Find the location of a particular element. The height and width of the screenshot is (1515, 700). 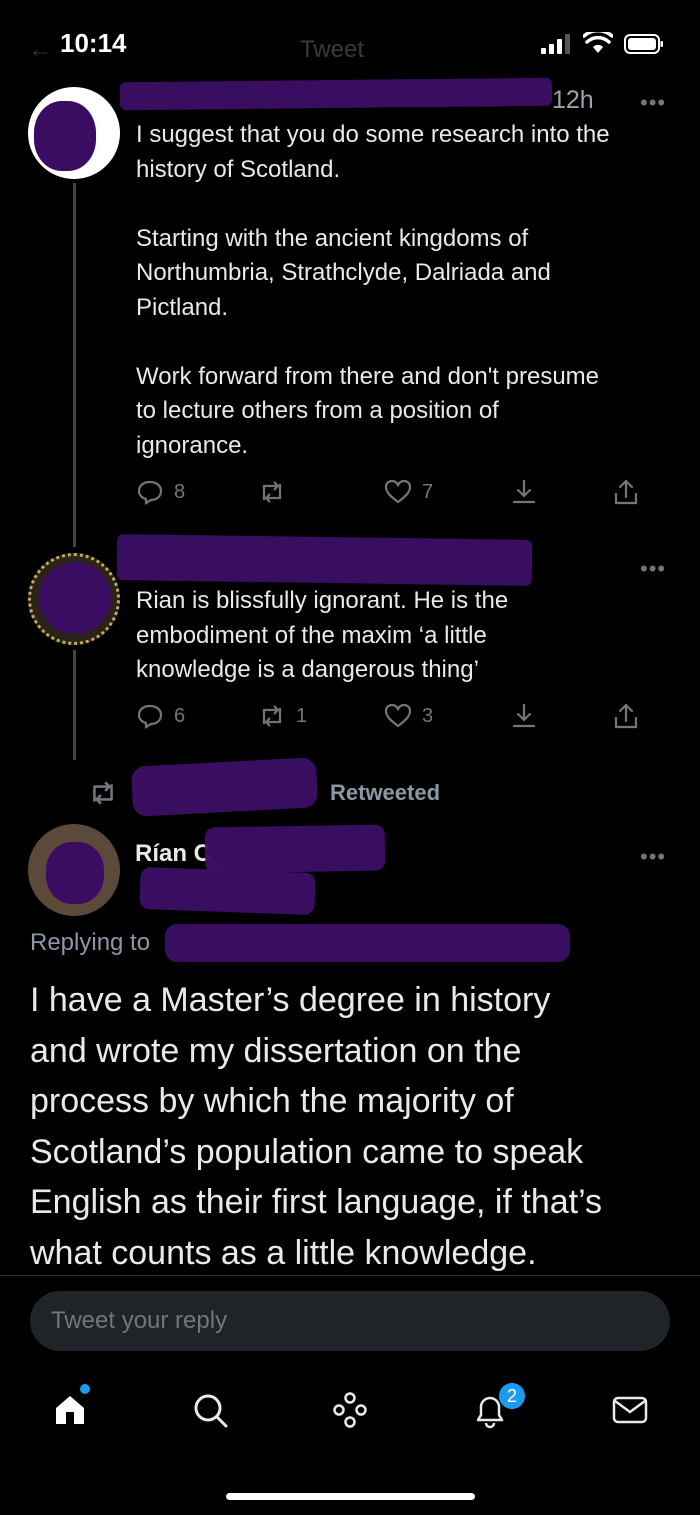

reply-placeholder: Tweet your reply is located at coordinates (139, 1320).